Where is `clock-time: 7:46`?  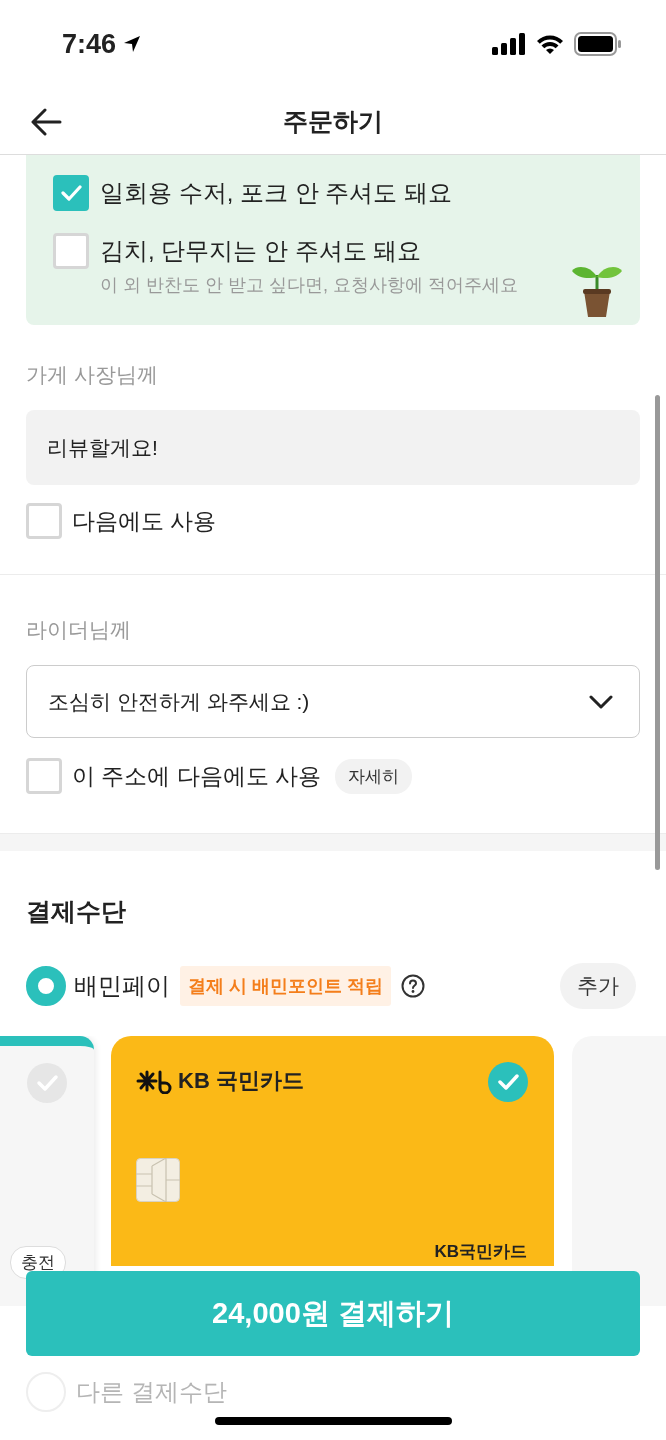 clock-time: 7:46 is located at coordinates (89, 44).